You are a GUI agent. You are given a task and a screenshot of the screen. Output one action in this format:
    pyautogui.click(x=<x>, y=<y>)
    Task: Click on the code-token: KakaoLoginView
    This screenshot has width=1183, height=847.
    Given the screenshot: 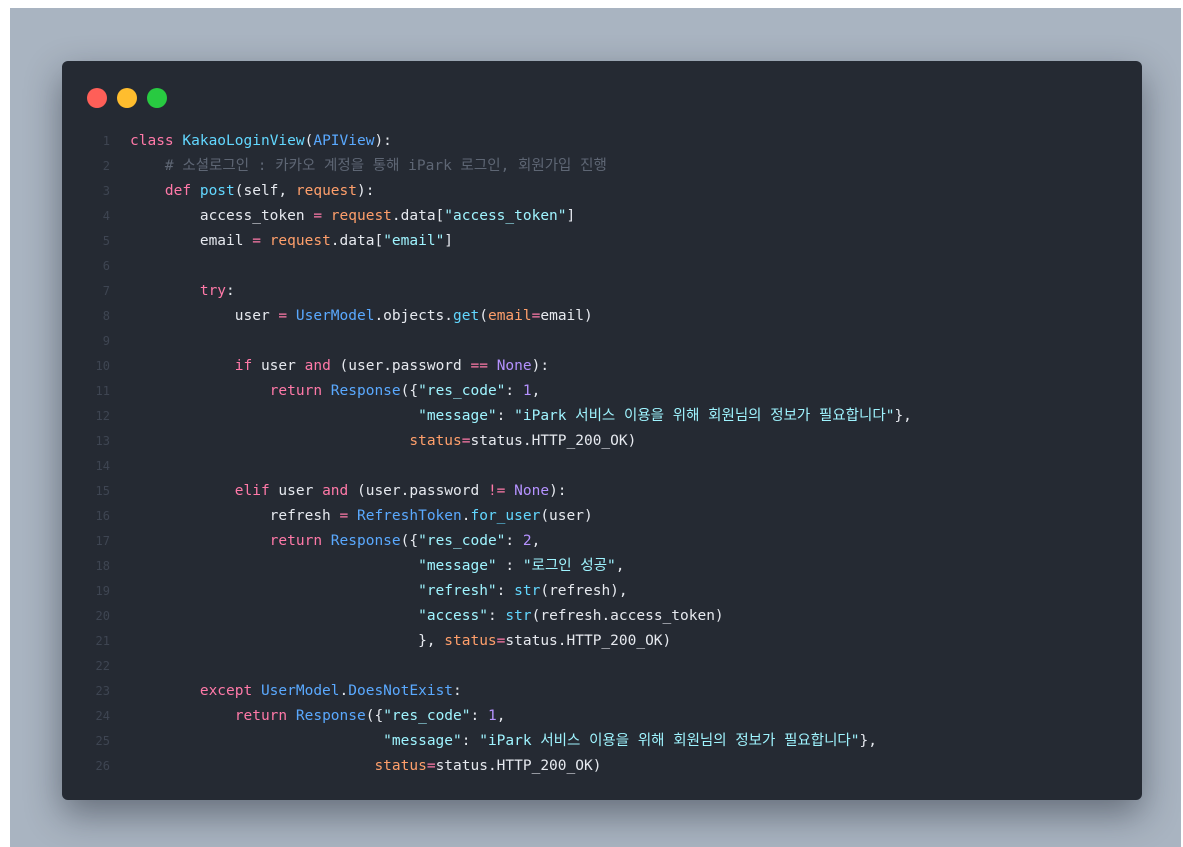 What is the action you would take?
    pyautogui.click(x=243, y=141)
    